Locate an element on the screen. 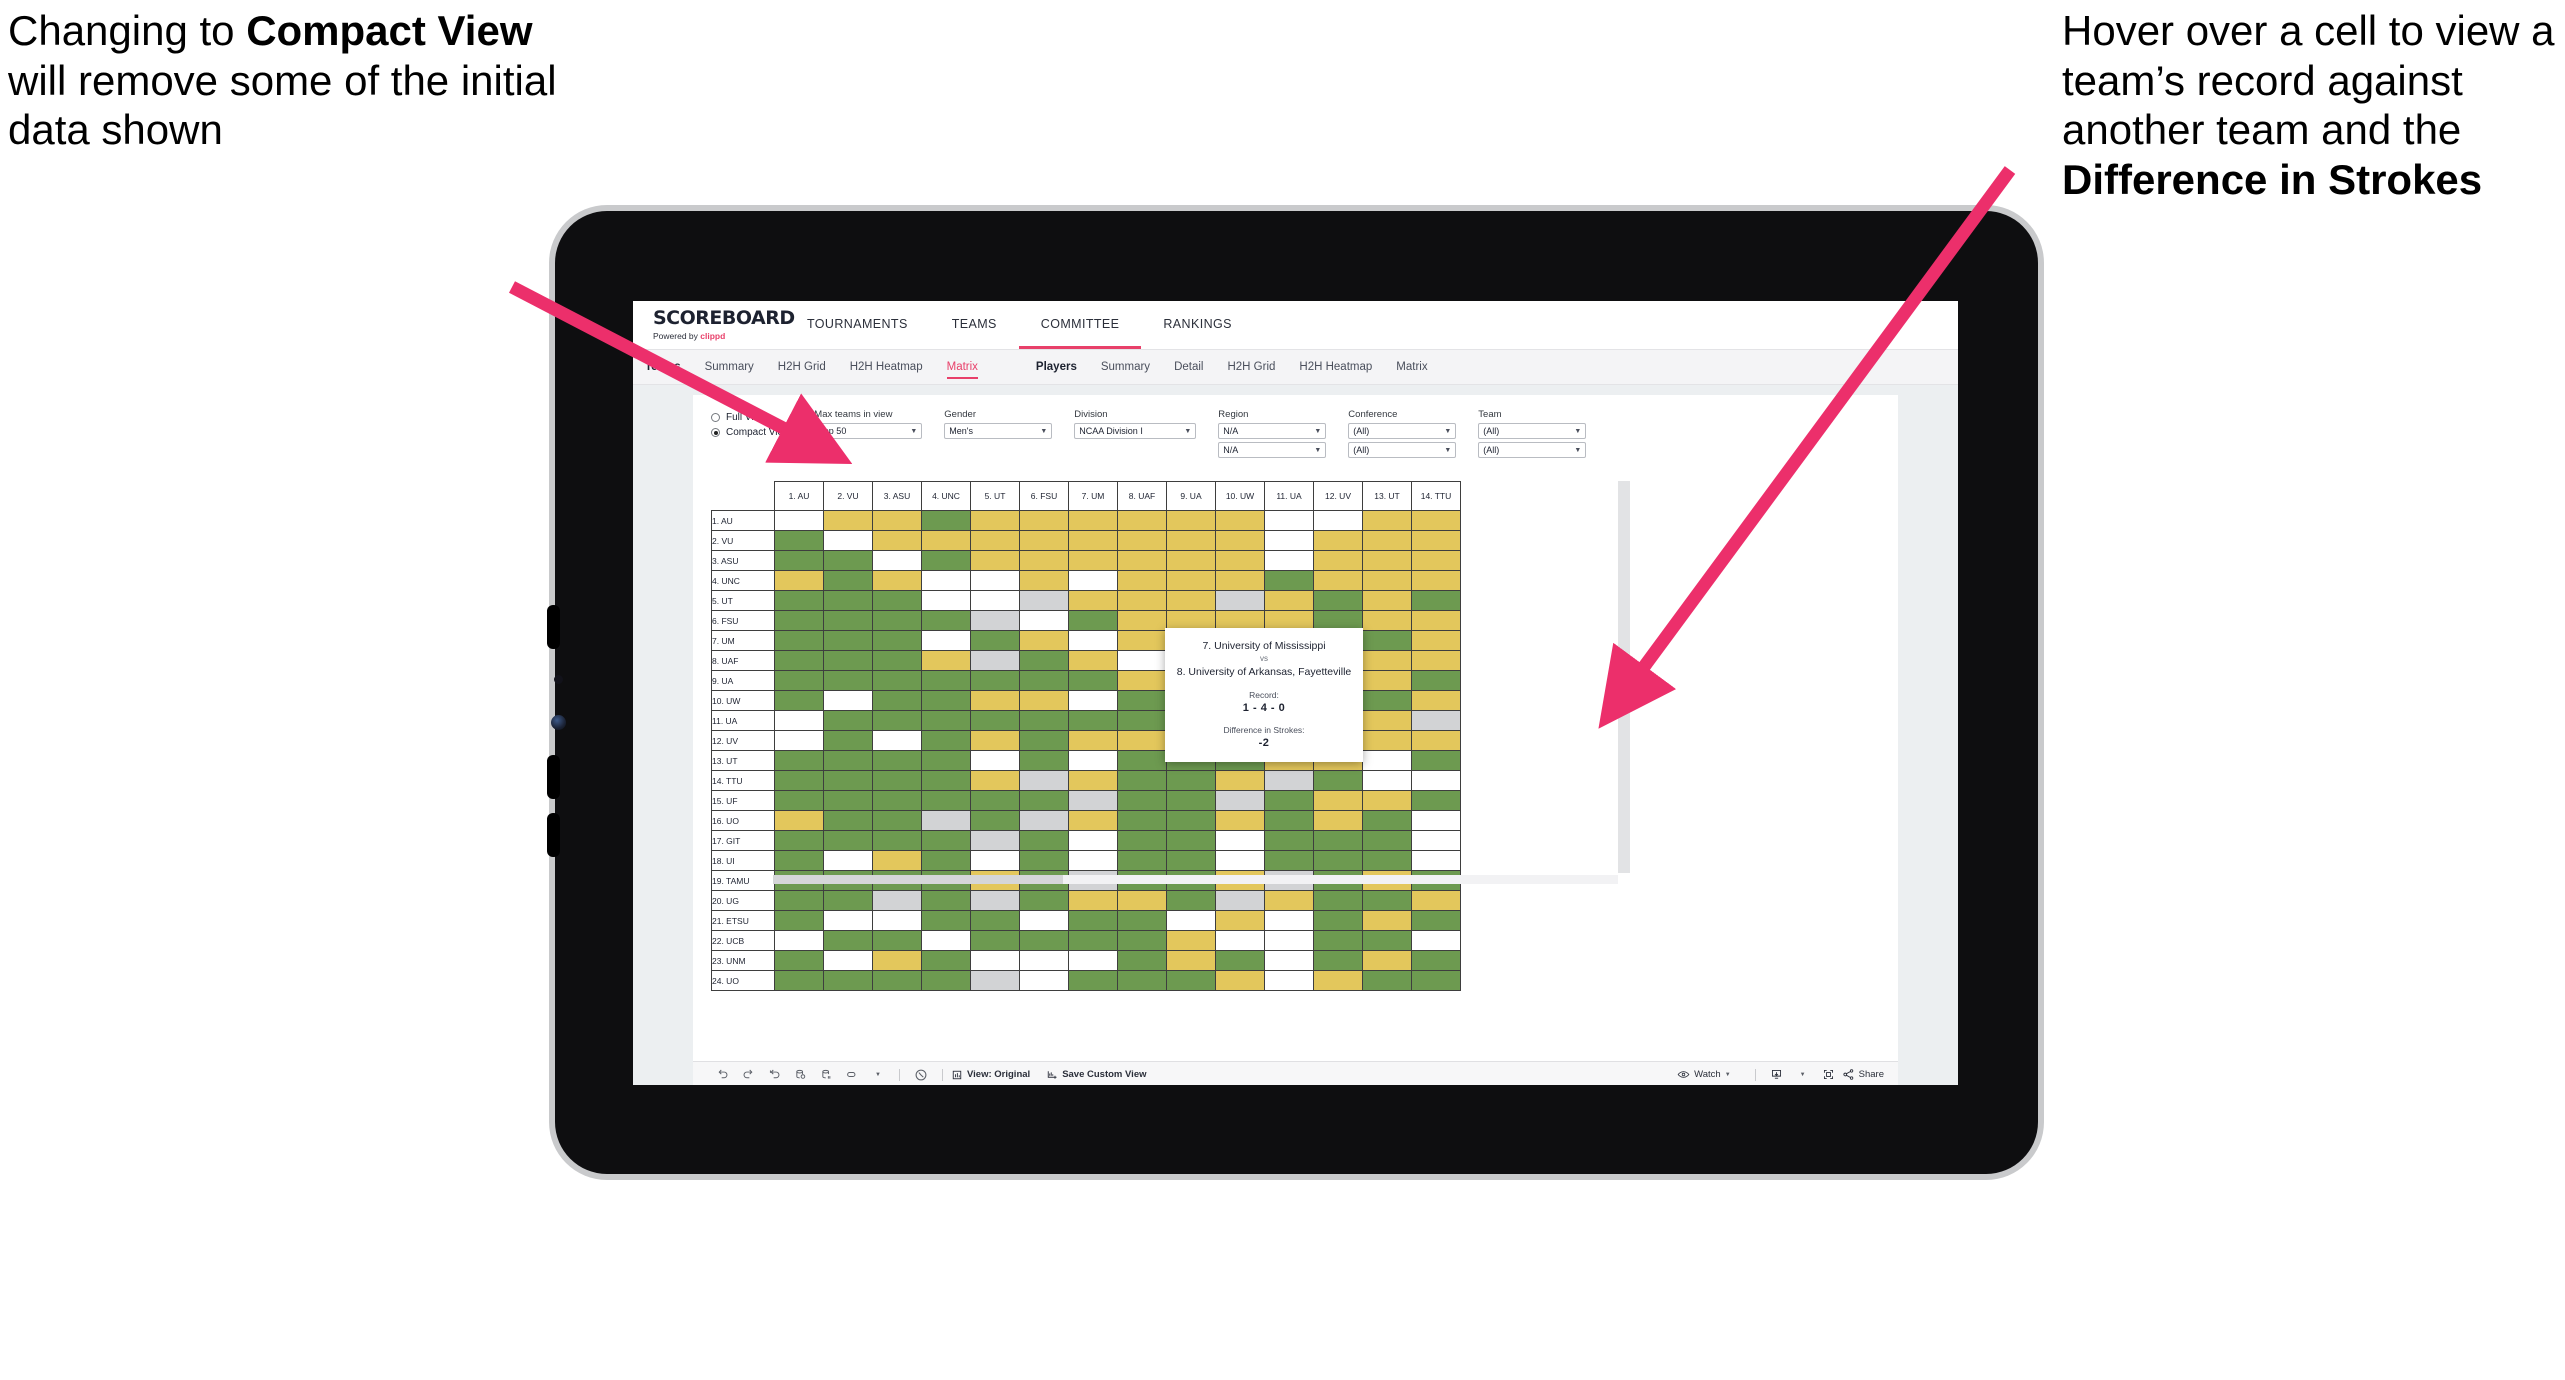 This screenshot has width=2565, height=1380. pause-data-icon is located at coordinates (826, 1074).